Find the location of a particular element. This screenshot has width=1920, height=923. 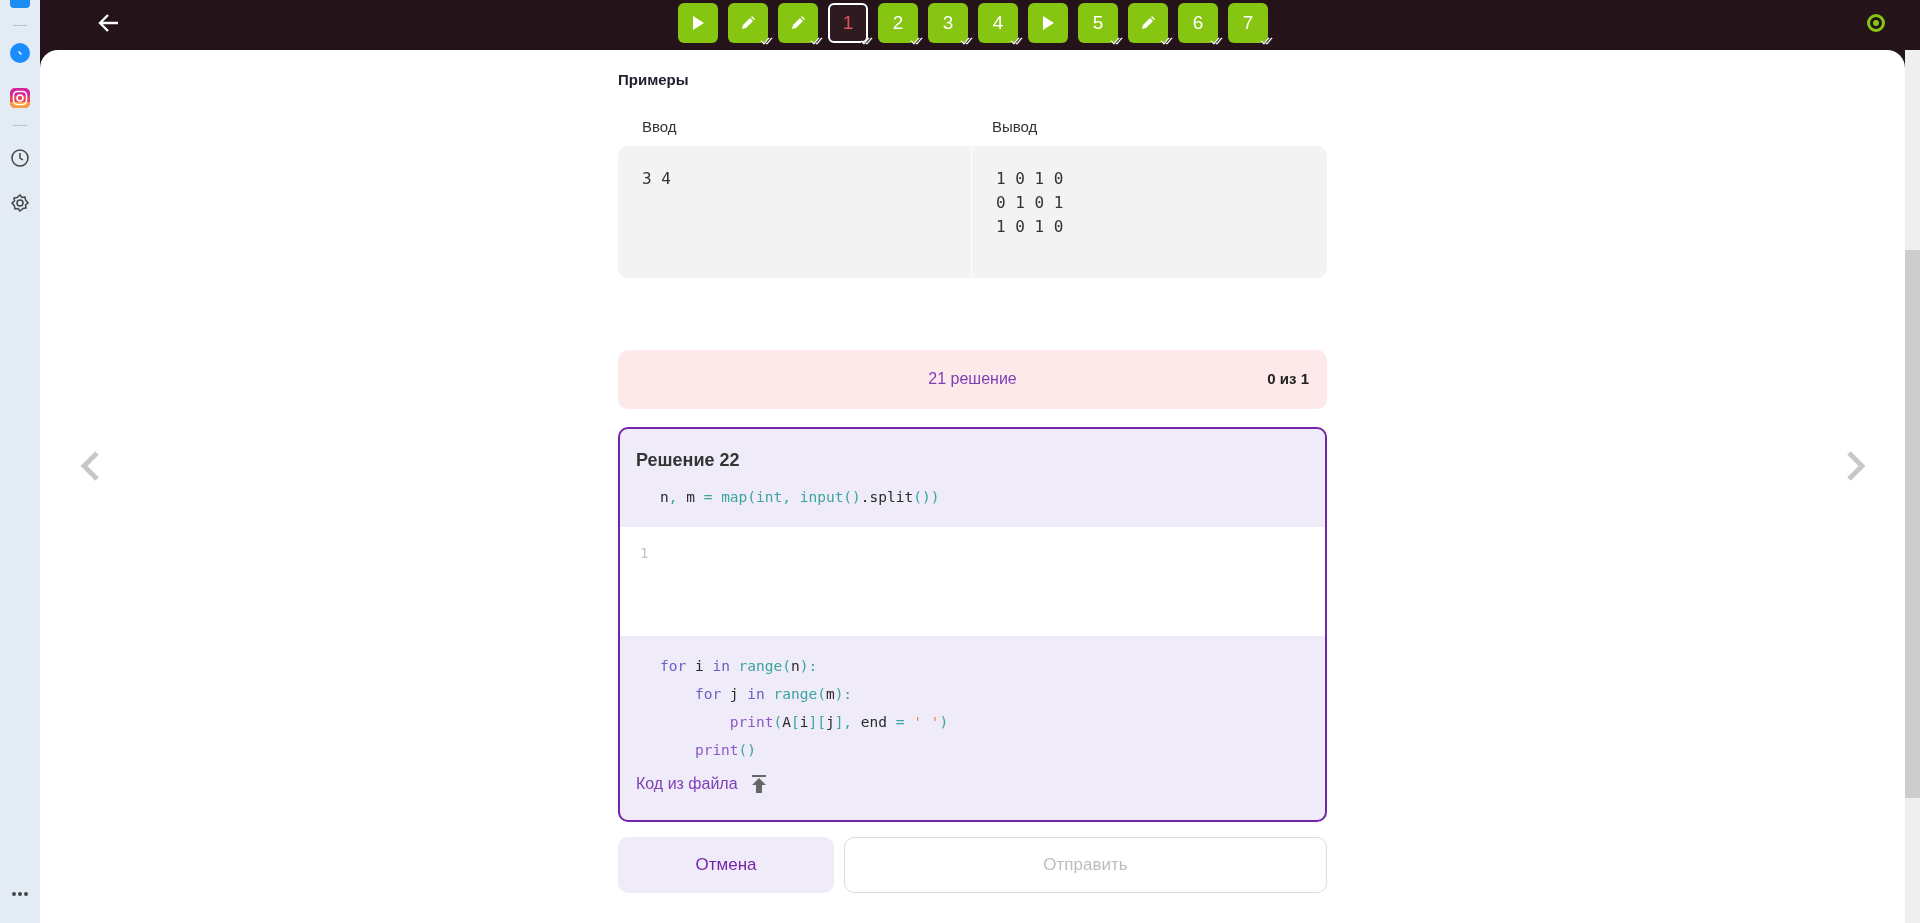

app-icon is located at coordinates (20, 4).